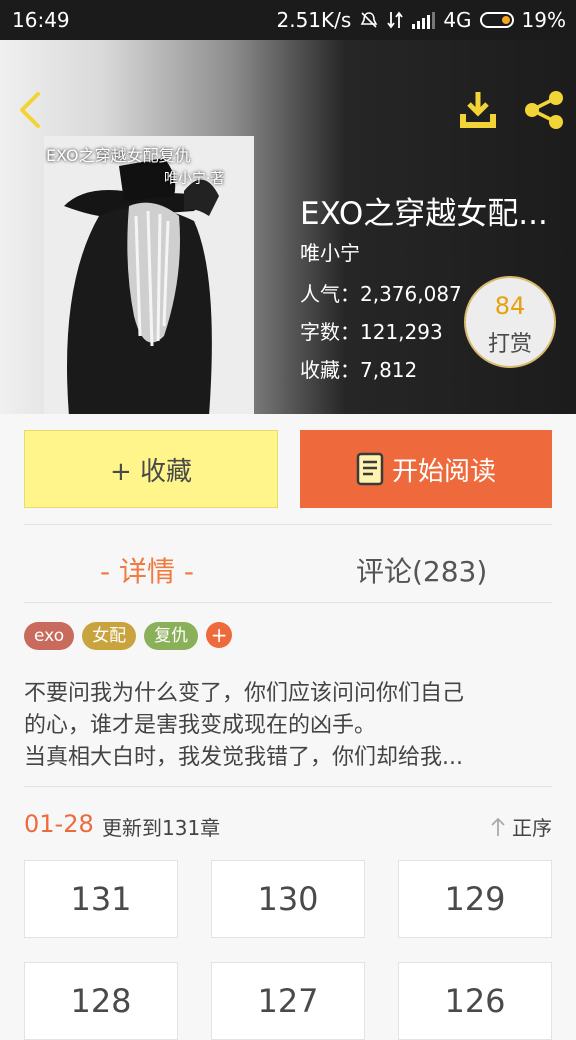 This screenshot has width=576, height=1040. I want to click on back-arrow-icon, so click(32, 110).